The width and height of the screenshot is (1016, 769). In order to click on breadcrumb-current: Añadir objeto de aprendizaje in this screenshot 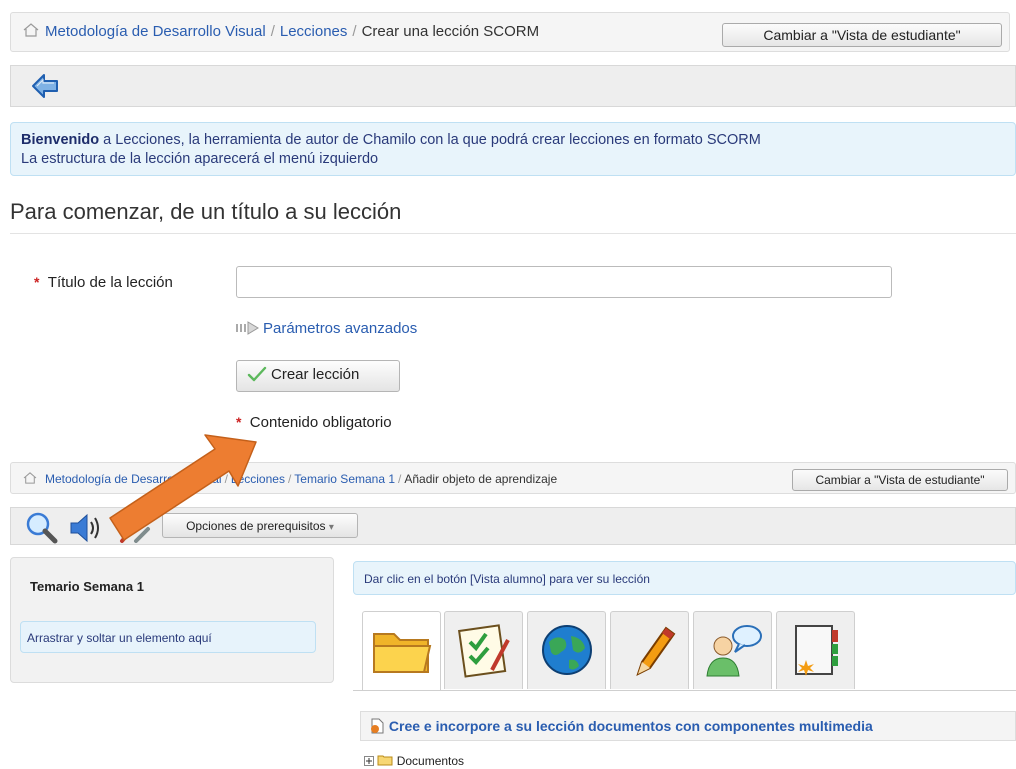, I will do `click(481, 479)`.